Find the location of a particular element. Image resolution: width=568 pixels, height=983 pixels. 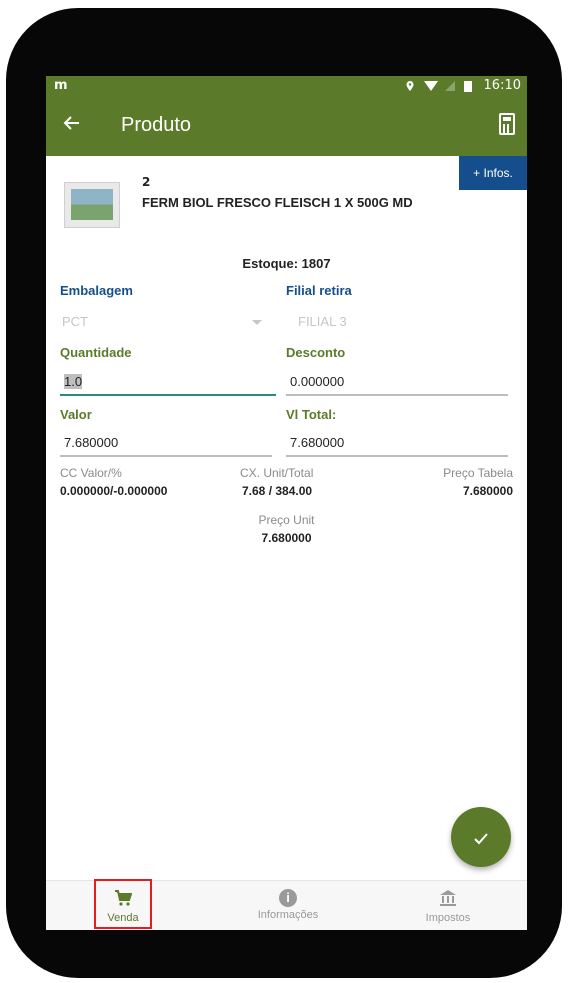

battery-icon is located at coordinates (469, 86).